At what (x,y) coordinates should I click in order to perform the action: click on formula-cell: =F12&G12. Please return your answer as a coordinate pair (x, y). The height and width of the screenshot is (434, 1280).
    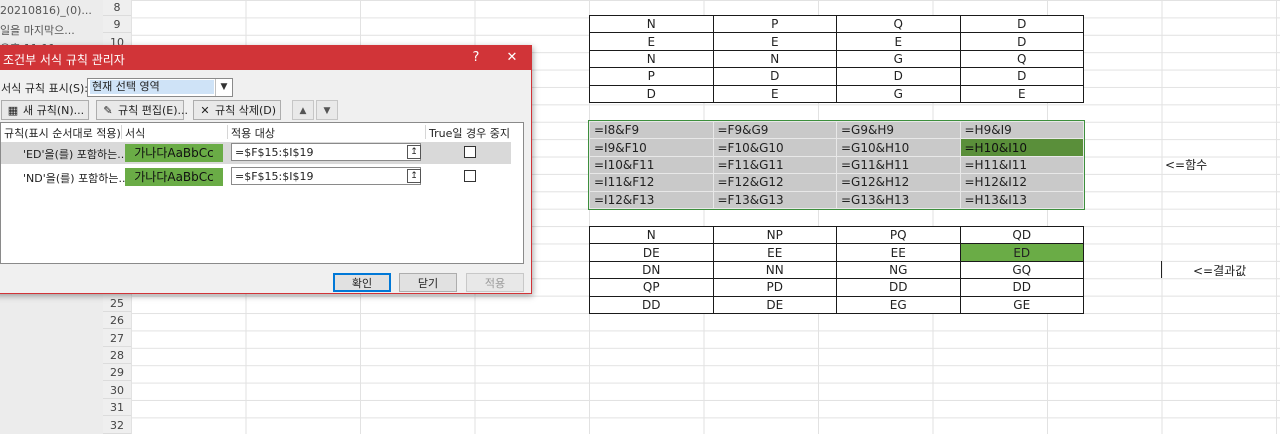
    Looking at the image, I should click on (774, 182).